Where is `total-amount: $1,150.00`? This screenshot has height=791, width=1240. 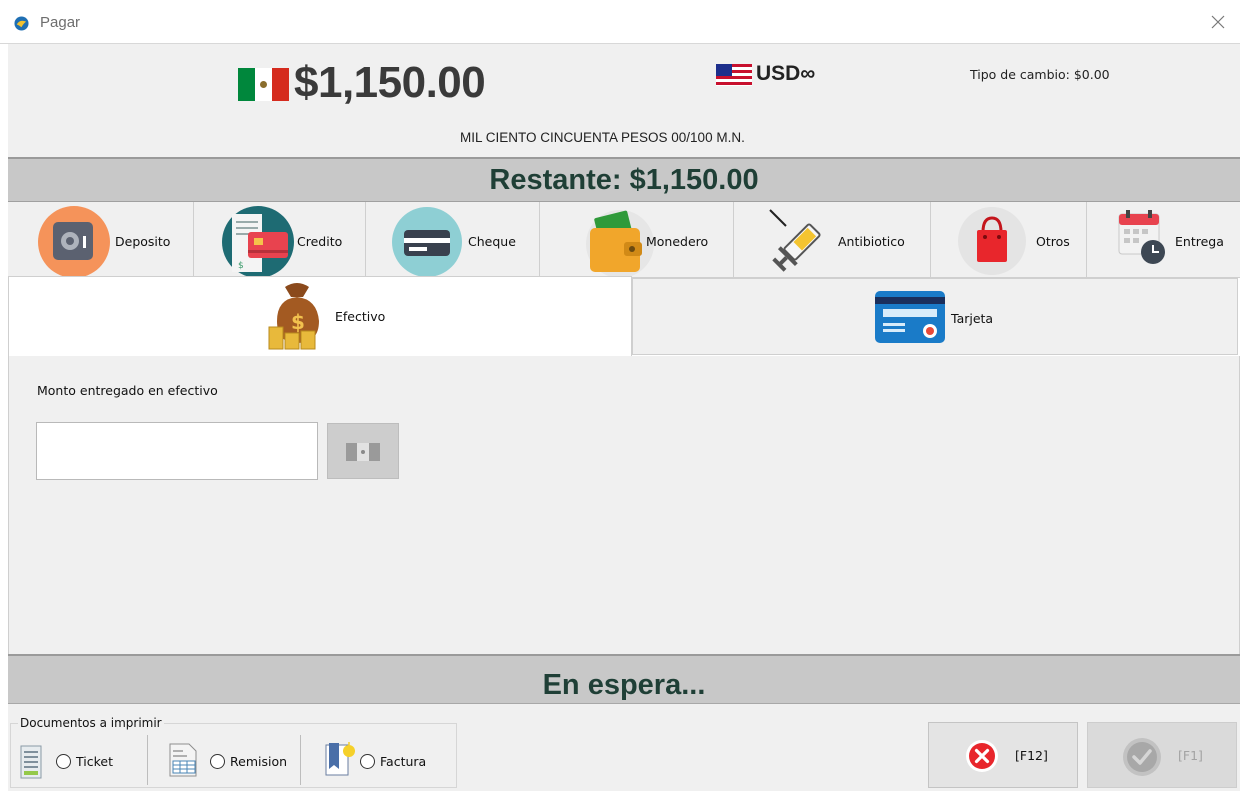
total-amount: $1,150.00 is located at coordinates (390, 82).